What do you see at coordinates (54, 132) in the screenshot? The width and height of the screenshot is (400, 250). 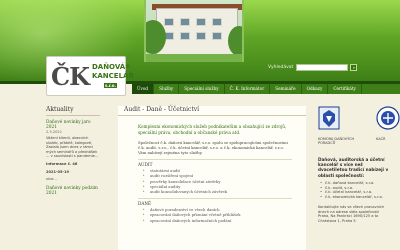 I see `news-date: 2.3.2021` at bounding box center [54, 132].